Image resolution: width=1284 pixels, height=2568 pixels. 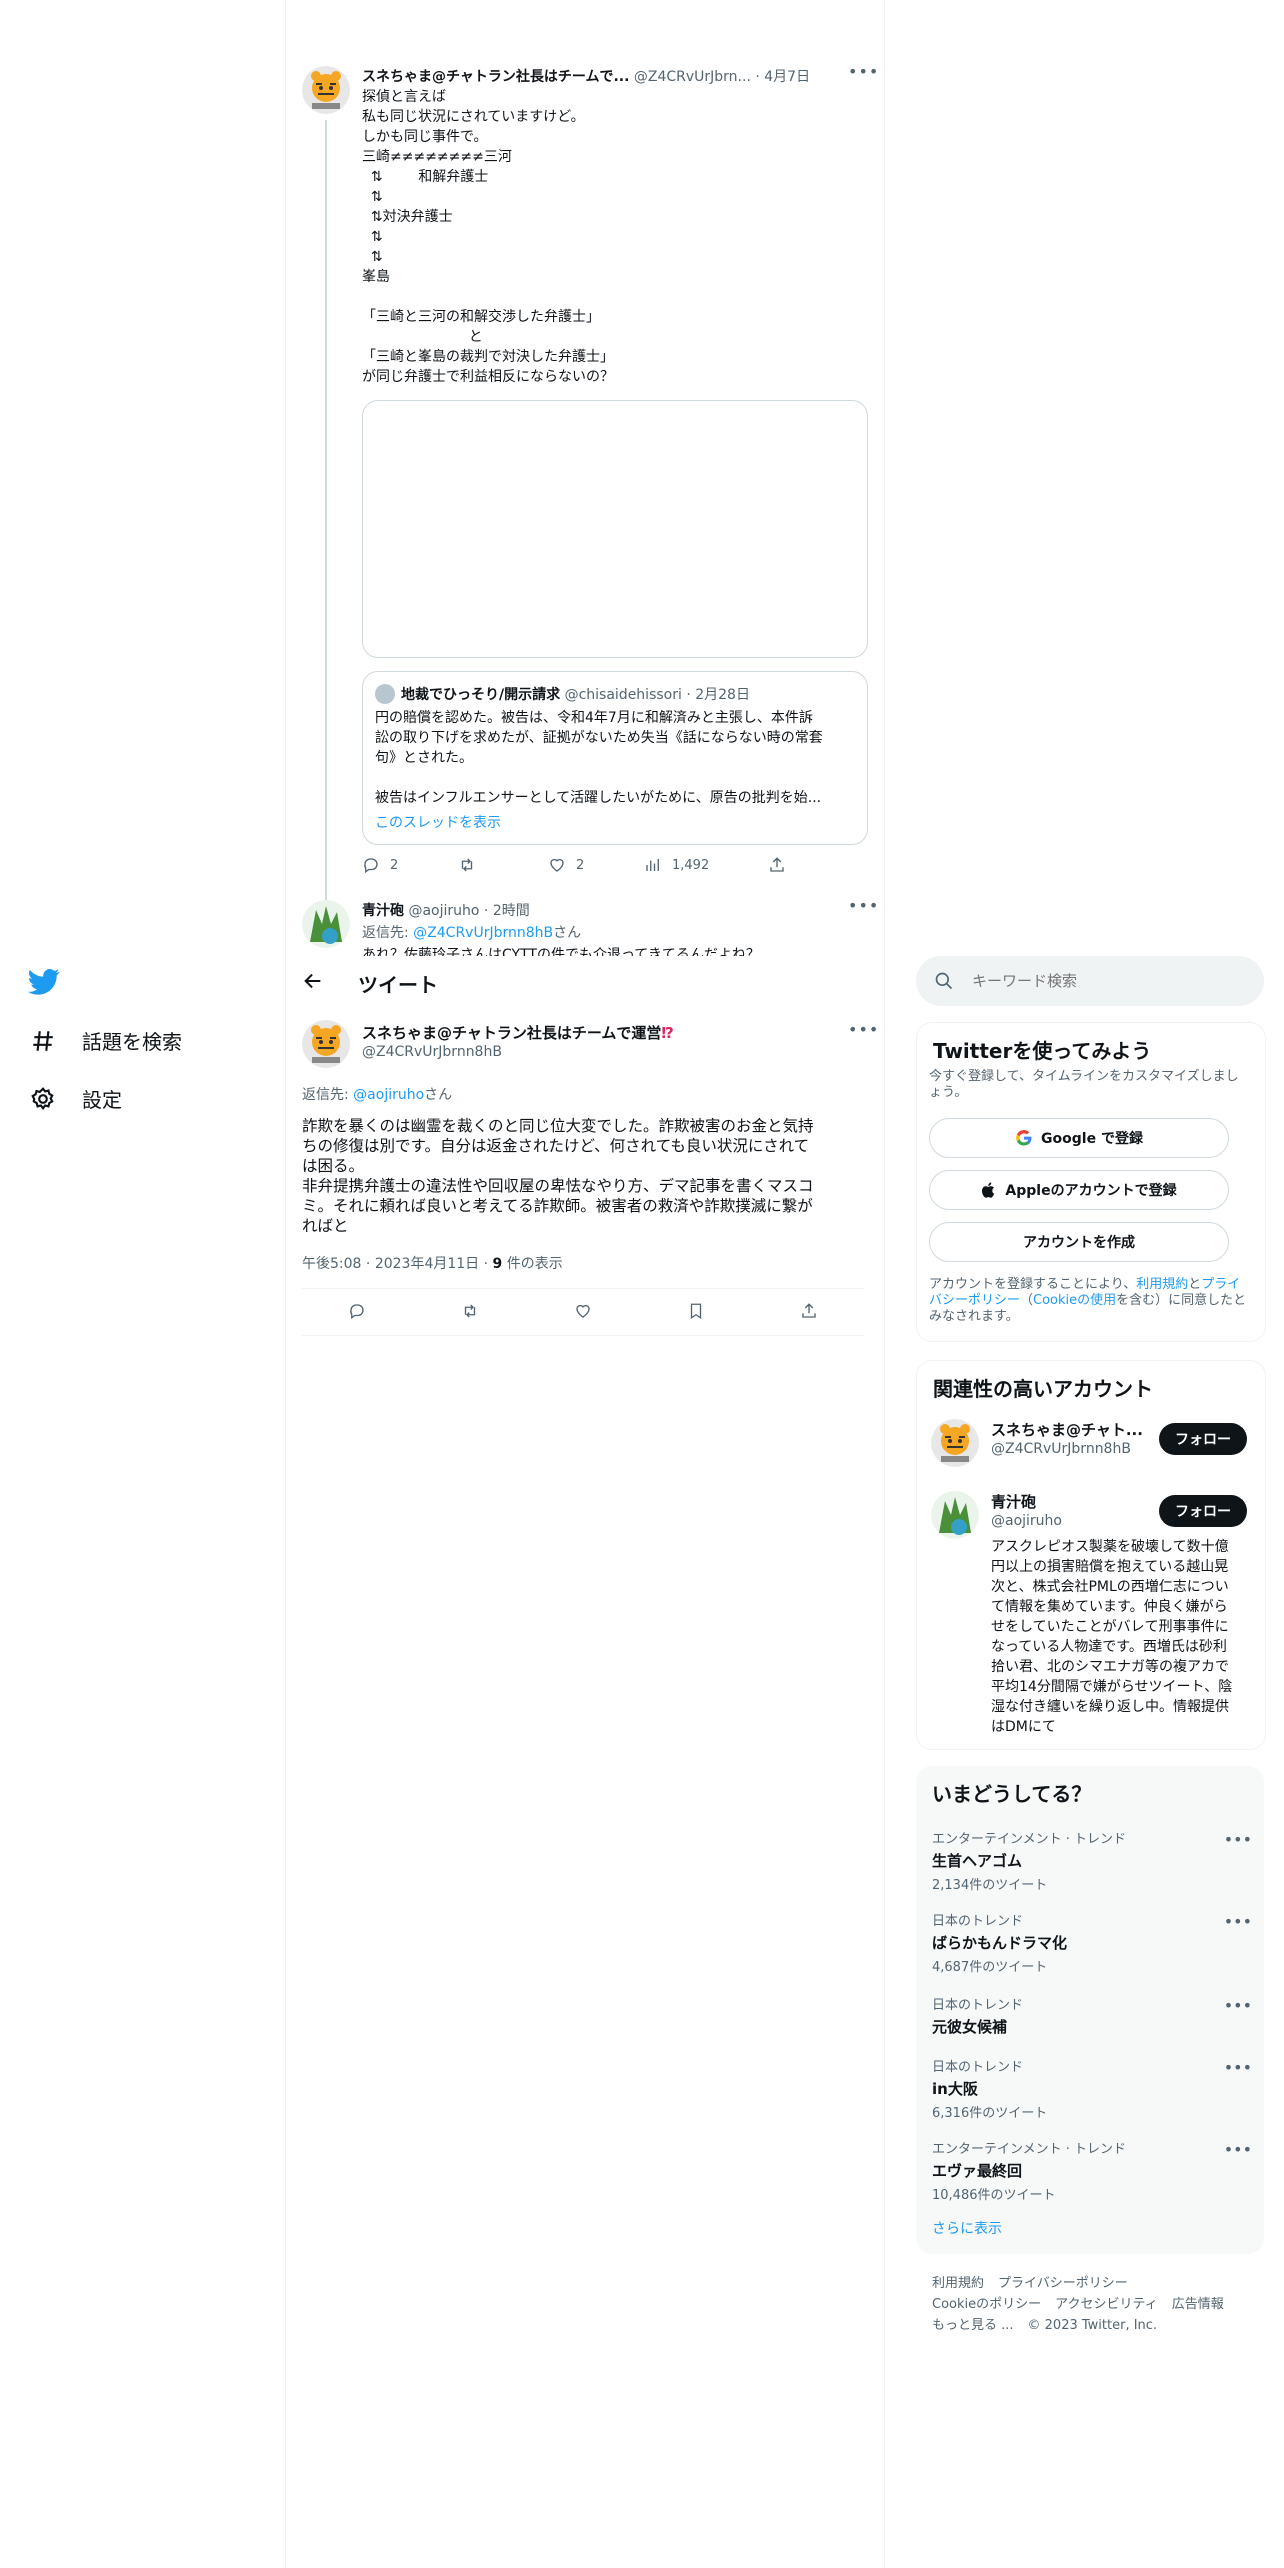 I want to click on reply-button: 2, so click(x=380, y=865).